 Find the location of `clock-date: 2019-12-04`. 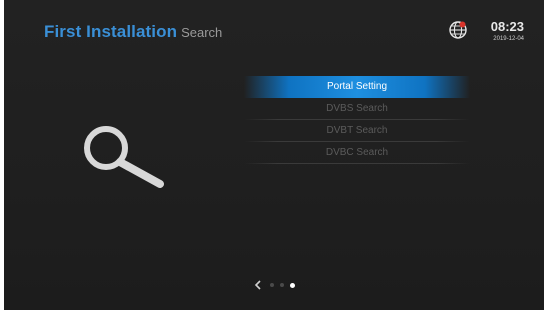

clock-date: 2019-12-04 is located at coordinates (508, 39).